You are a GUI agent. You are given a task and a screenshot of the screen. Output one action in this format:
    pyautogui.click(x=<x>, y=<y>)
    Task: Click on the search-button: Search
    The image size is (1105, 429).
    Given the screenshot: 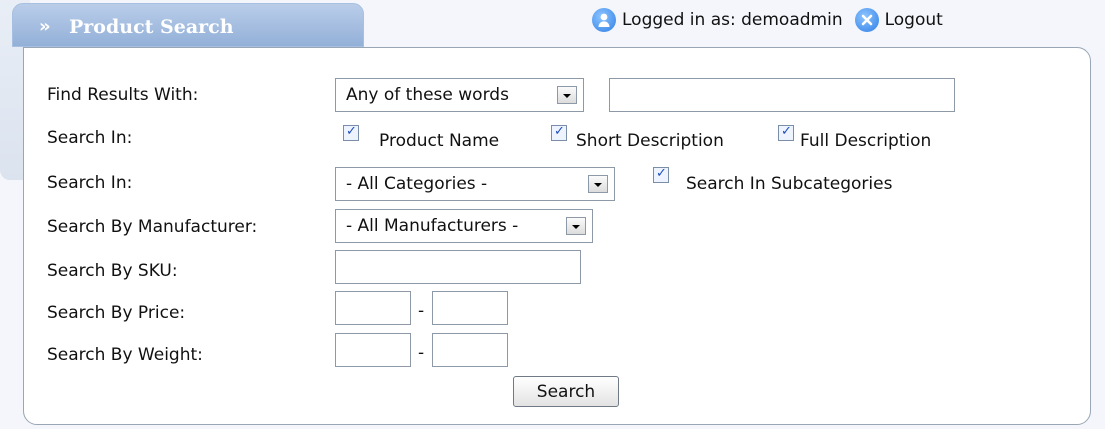 What is the action you would take?
    pyautogui.click(x=566, y=391)
    